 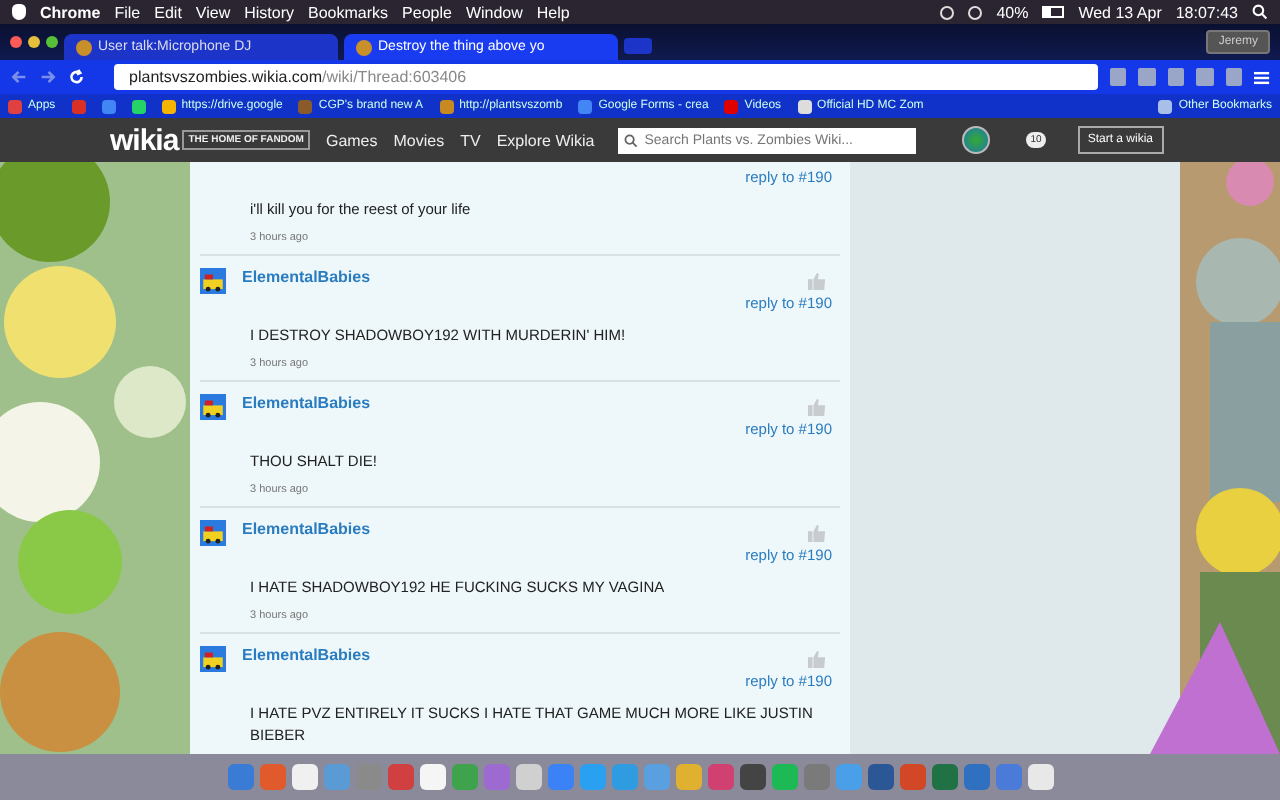 I want to click on menu-item: View, so click(x=213, y=12).